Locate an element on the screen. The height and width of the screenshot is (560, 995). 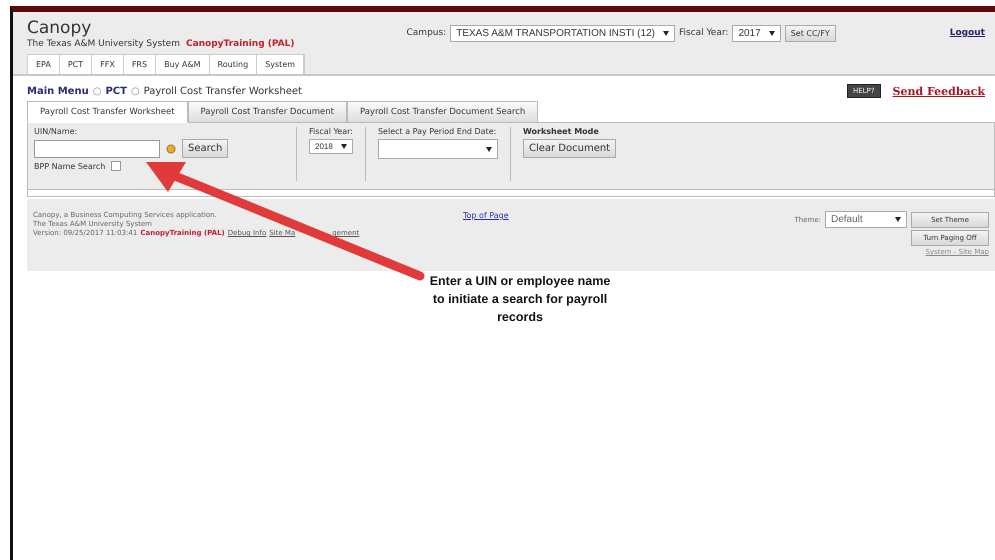
worksheet-mode-label: Worksheet Mode is located at coordinates (561, 131).